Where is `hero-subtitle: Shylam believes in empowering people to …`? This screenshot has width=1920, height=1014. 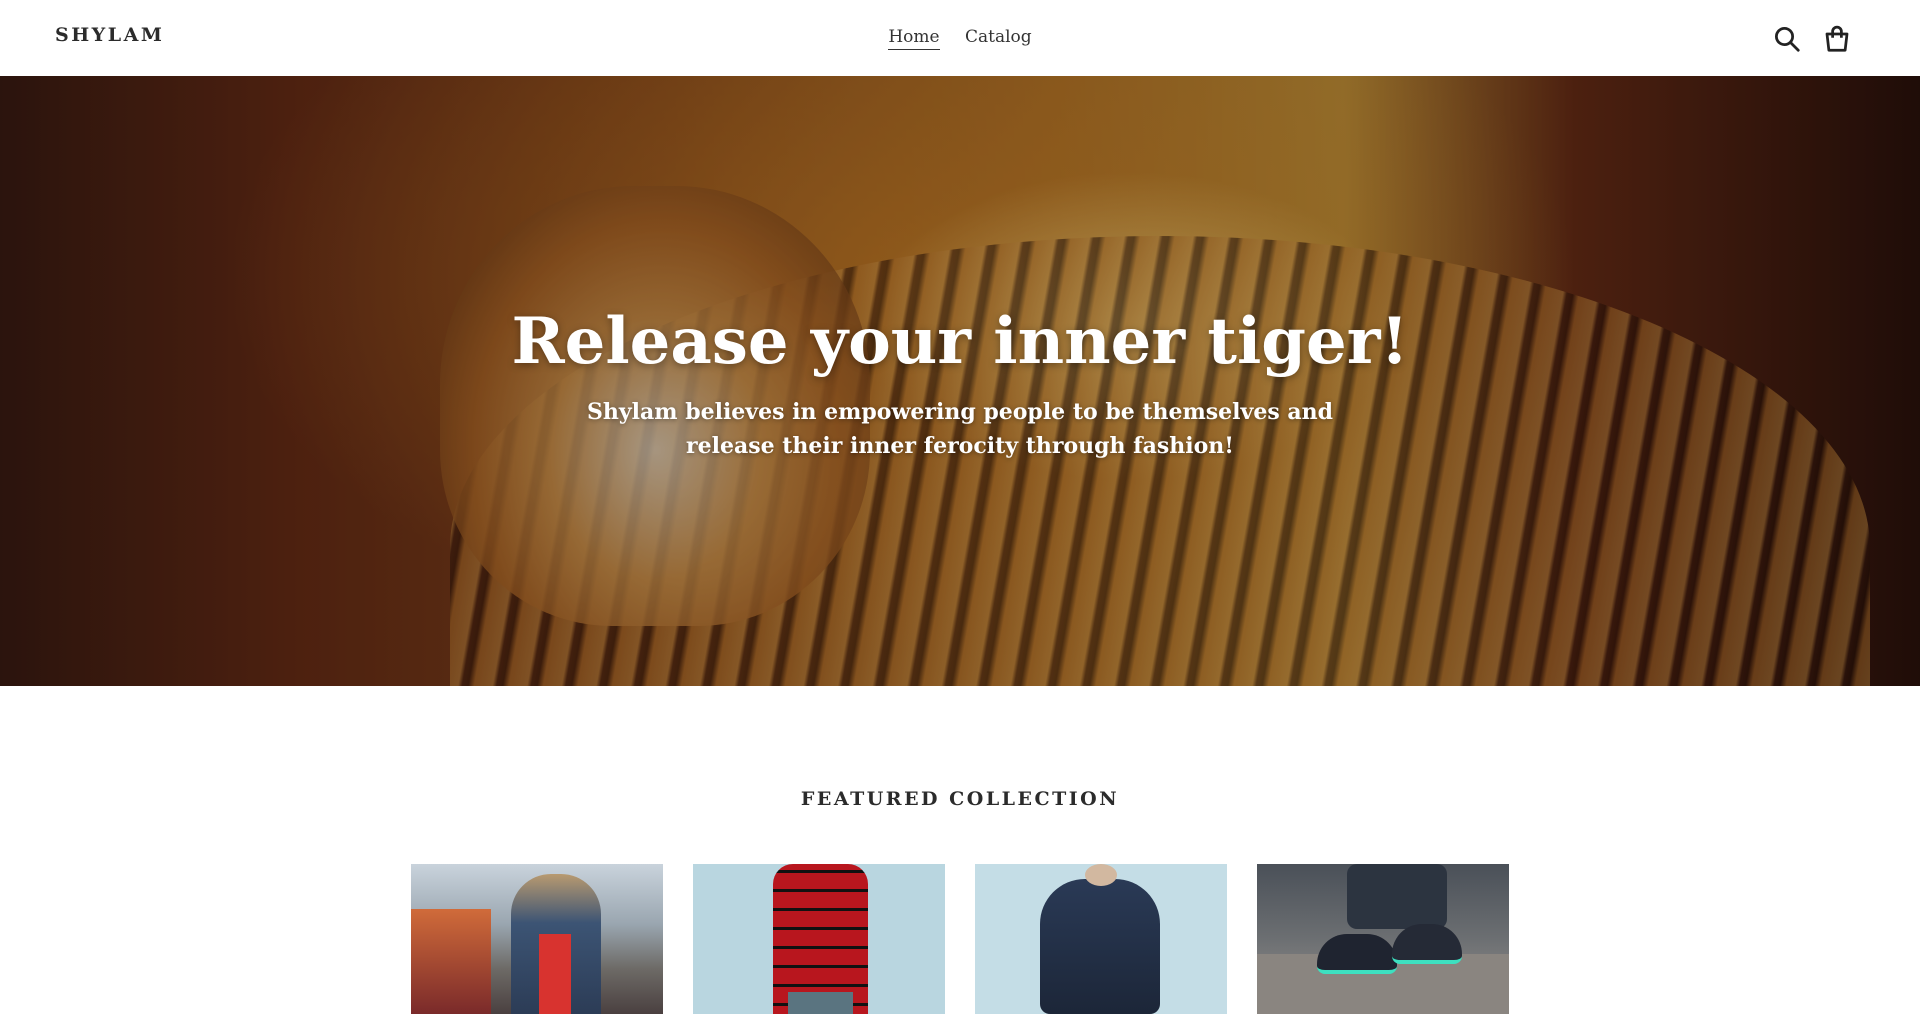 hero-subtitle: Shylam believes in empowering people to … is located at coordinates (959, 428).